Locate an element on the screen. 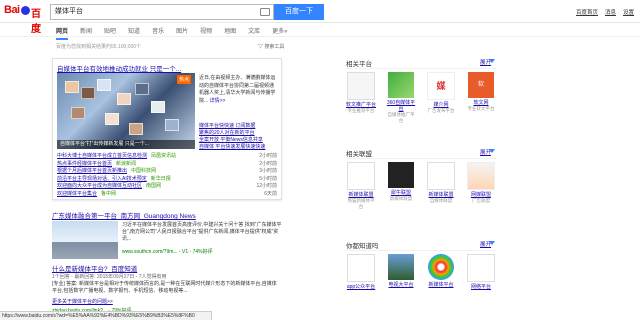 This screenshot has width=640, height=320. tab-wenku: 文库 is located at coordinates (254, 33).